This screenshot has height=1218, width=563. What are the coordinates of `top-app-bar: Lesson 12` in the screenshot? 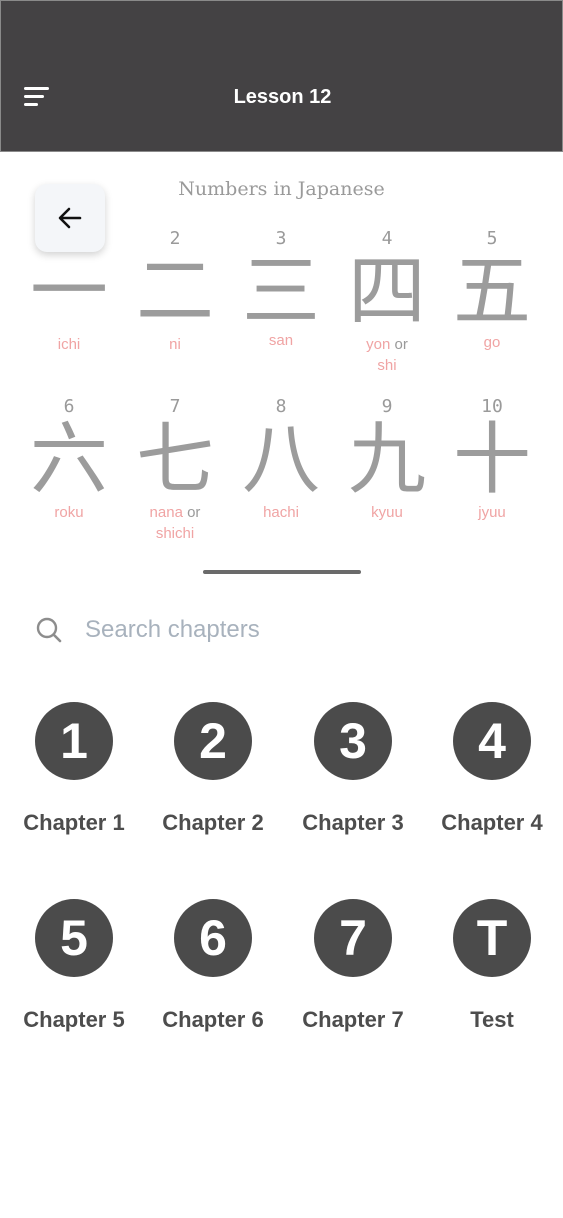 It's located at (281, 76).